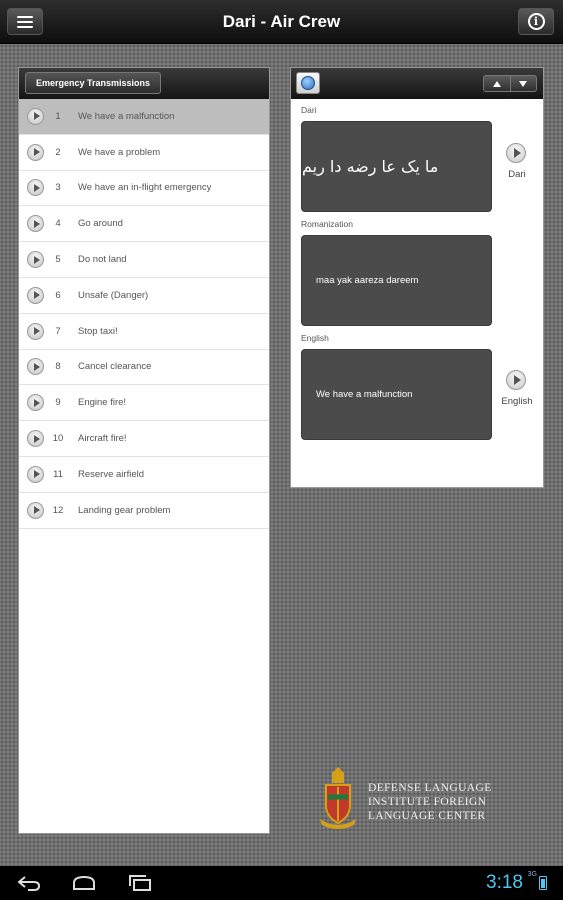 Image resolution: width=563 pixels, height=900 pixels. I want to click on arrow-down-icon, so click(523, 83).